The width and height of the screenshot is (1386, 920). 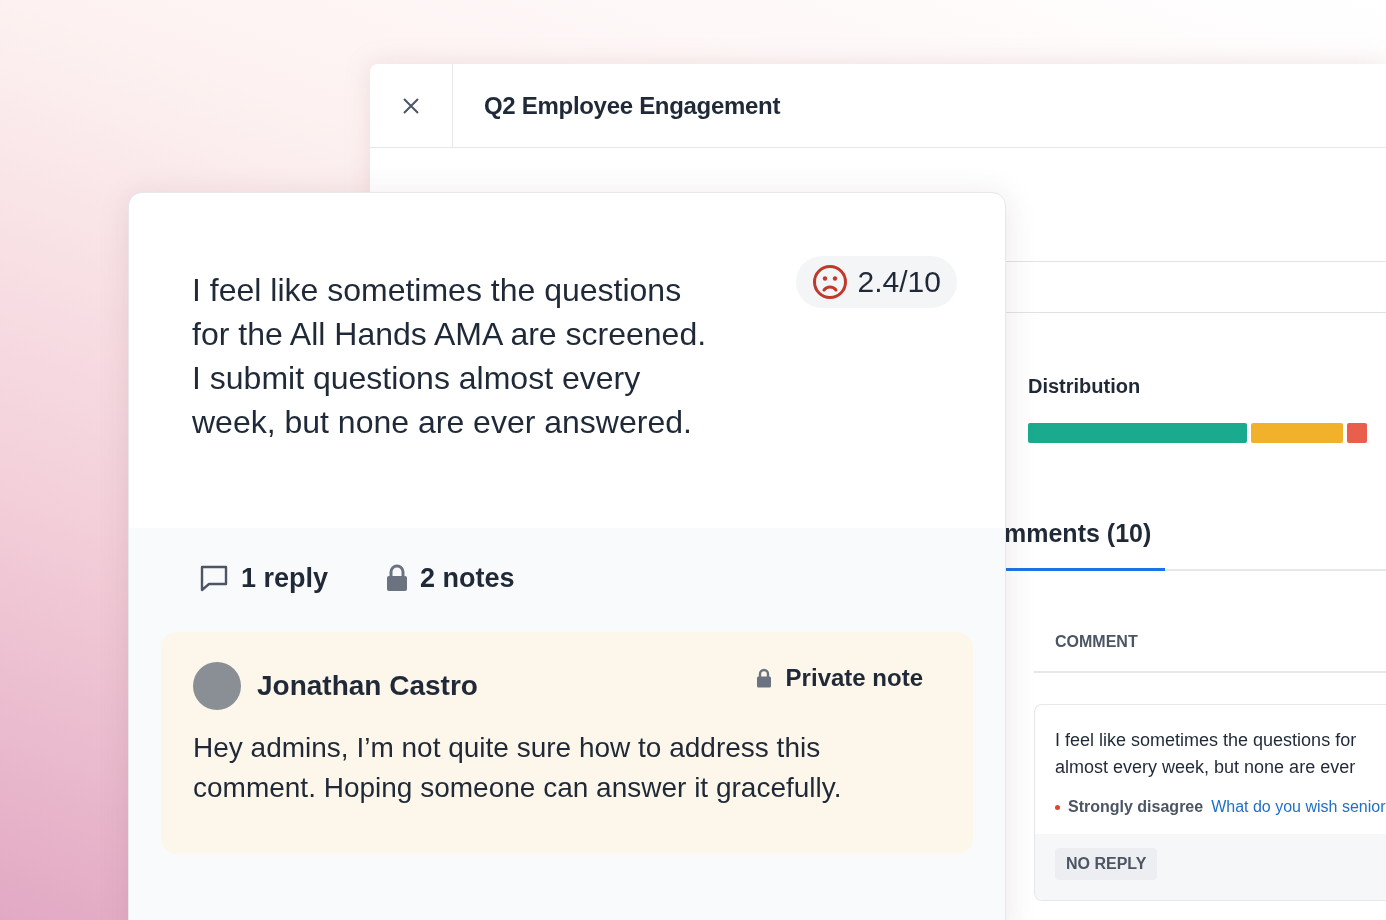 I want to click on close-icon, so click(x=411, y=105).